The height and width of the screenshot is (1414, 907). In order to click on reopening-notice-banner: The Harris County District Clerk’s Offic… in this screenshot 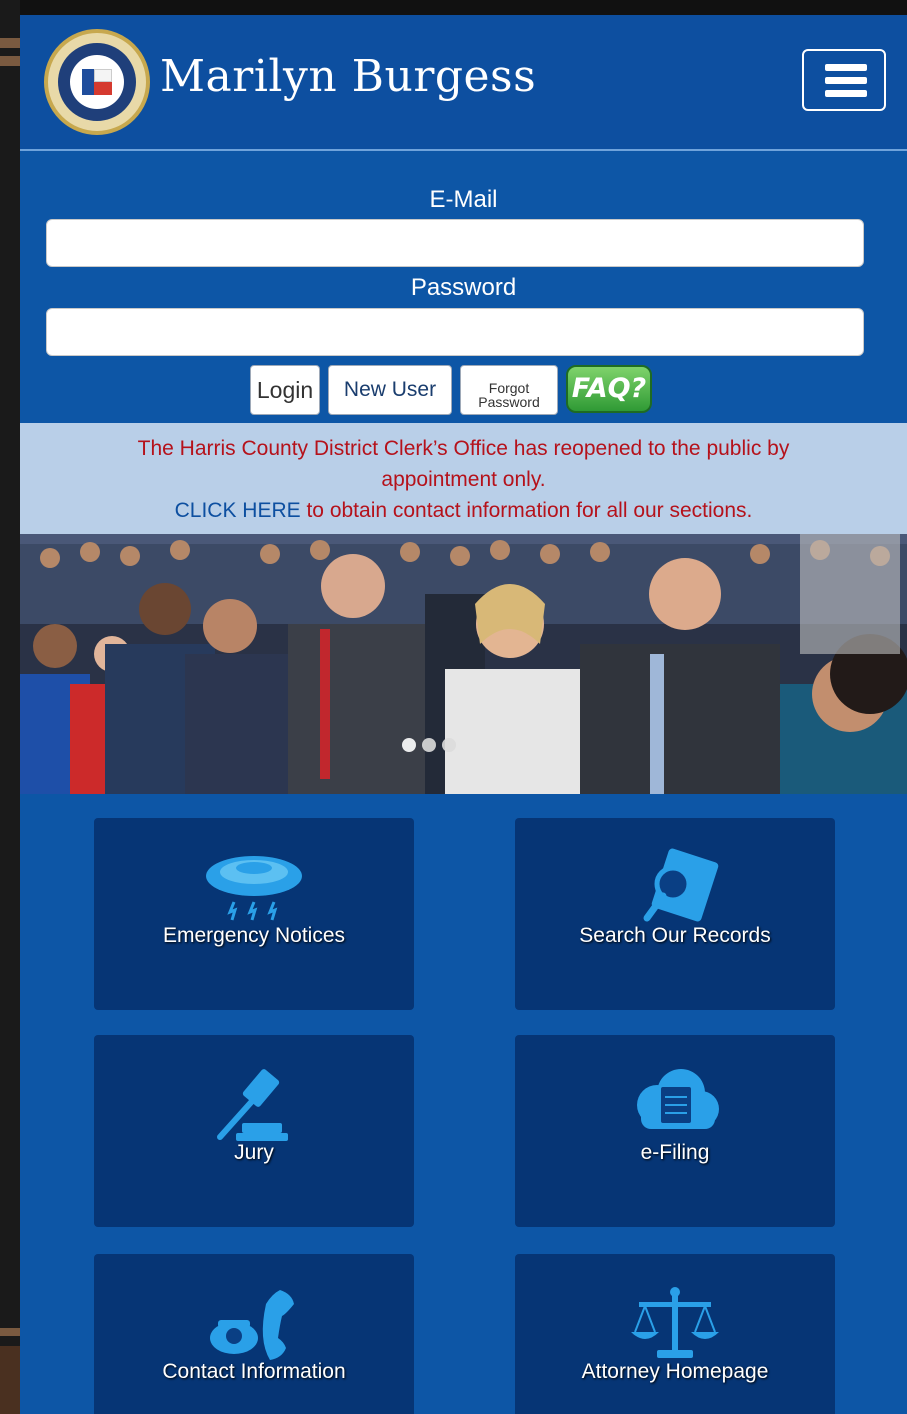, I will do `click(463, 478)`.